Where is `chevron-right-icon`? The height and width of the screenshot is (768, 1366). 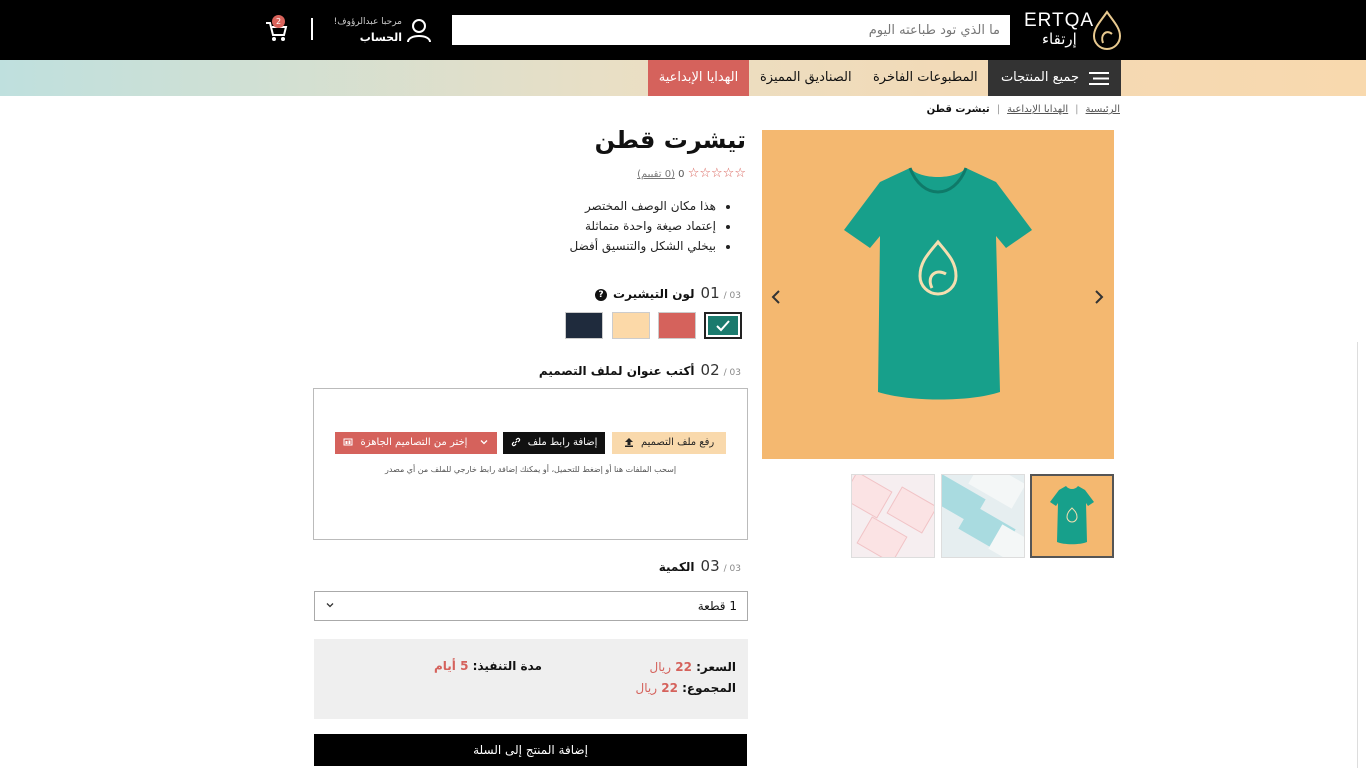
chevron-right-icon is located at coordinates (1099, 297).